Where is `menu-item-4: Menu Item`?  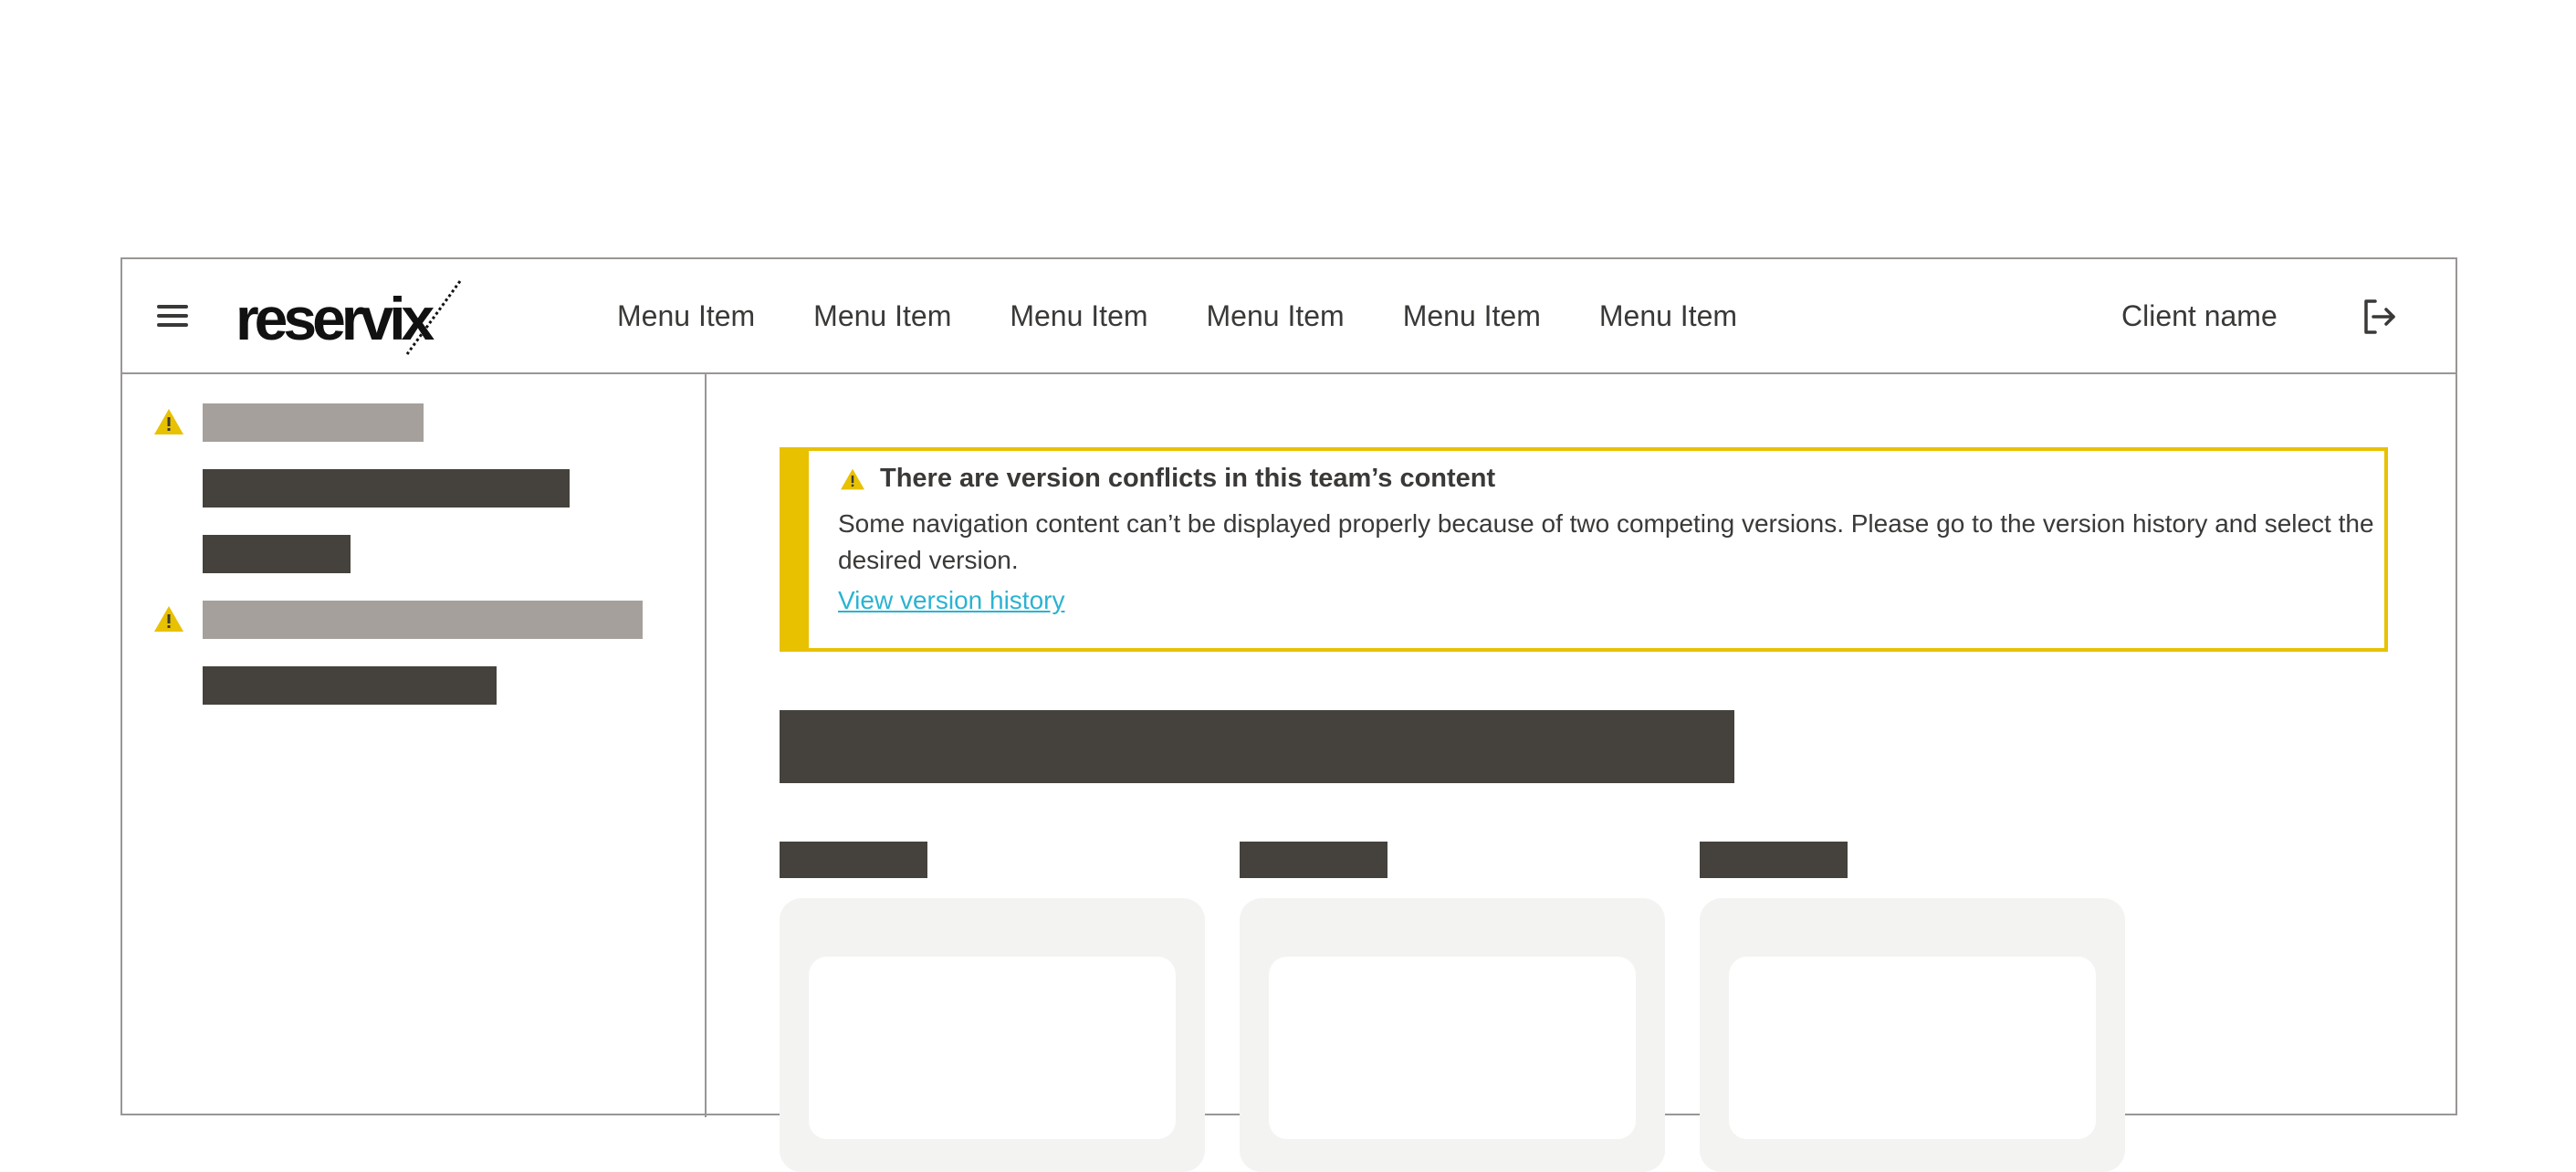 menu-item-4: Menu Item is located at coordinates (1276, 316).